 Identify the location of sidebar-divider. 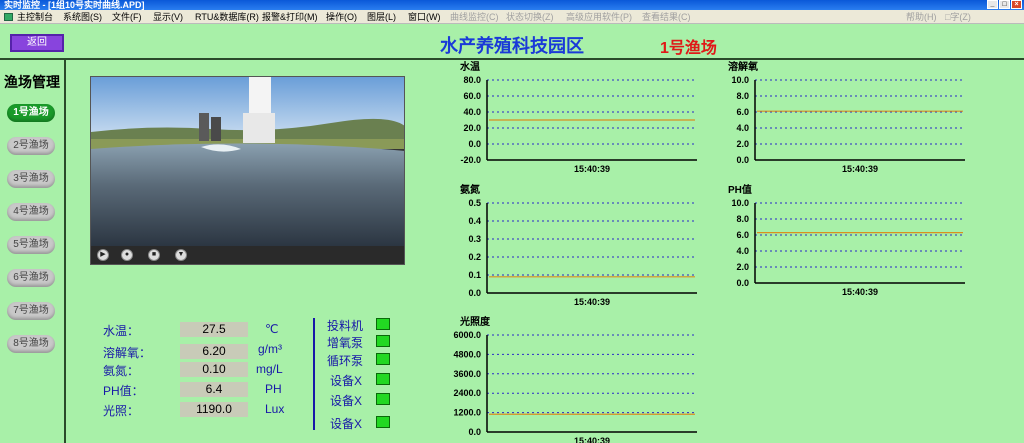
(65, 251).